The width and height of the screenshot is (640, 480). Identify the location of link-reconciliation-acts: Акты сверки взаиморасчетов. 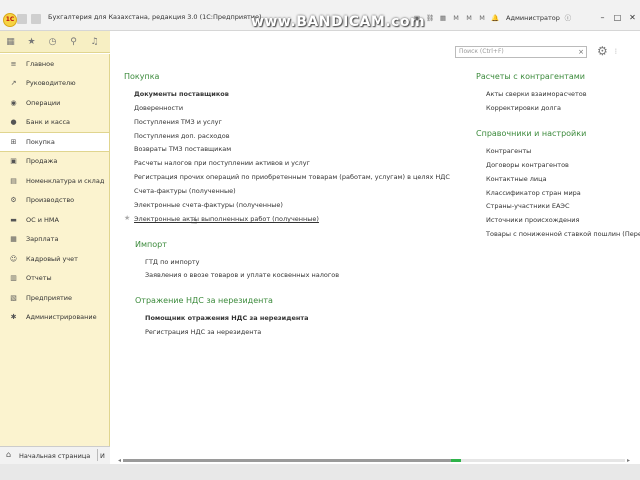
(536, 94).